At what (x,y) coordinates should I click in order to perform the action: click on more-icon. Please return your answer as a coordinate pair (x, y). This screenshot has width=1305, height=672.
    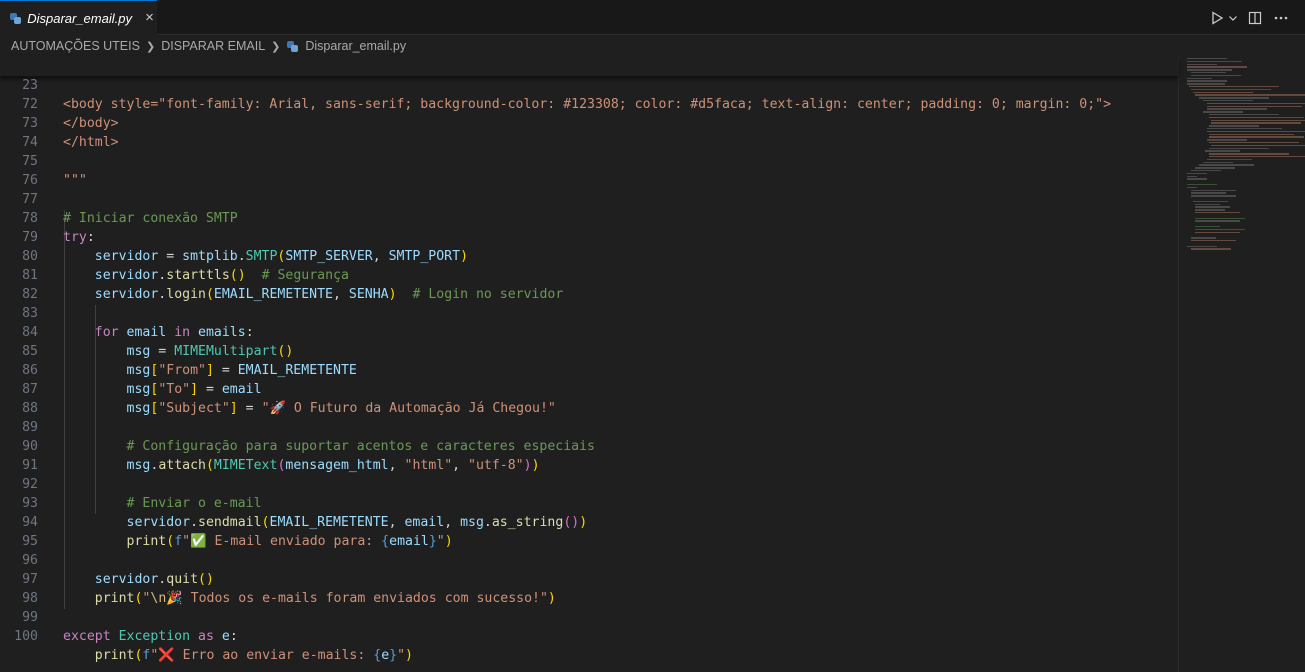
    Looking at the image, I should click on (1281, 18).